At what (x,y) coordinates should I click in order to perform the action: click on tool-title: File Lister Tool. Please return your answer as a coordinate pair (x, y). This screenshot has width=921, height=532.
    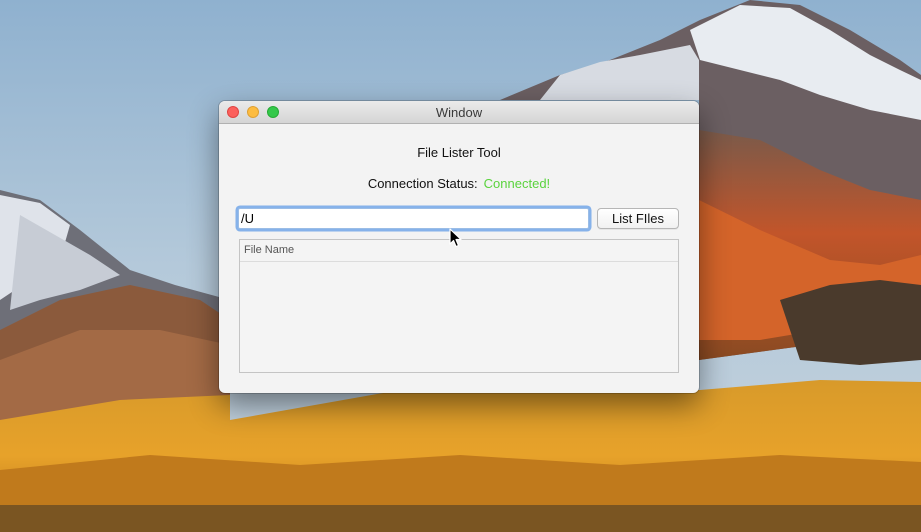
    Looking at the image, I should click on (459, 152).